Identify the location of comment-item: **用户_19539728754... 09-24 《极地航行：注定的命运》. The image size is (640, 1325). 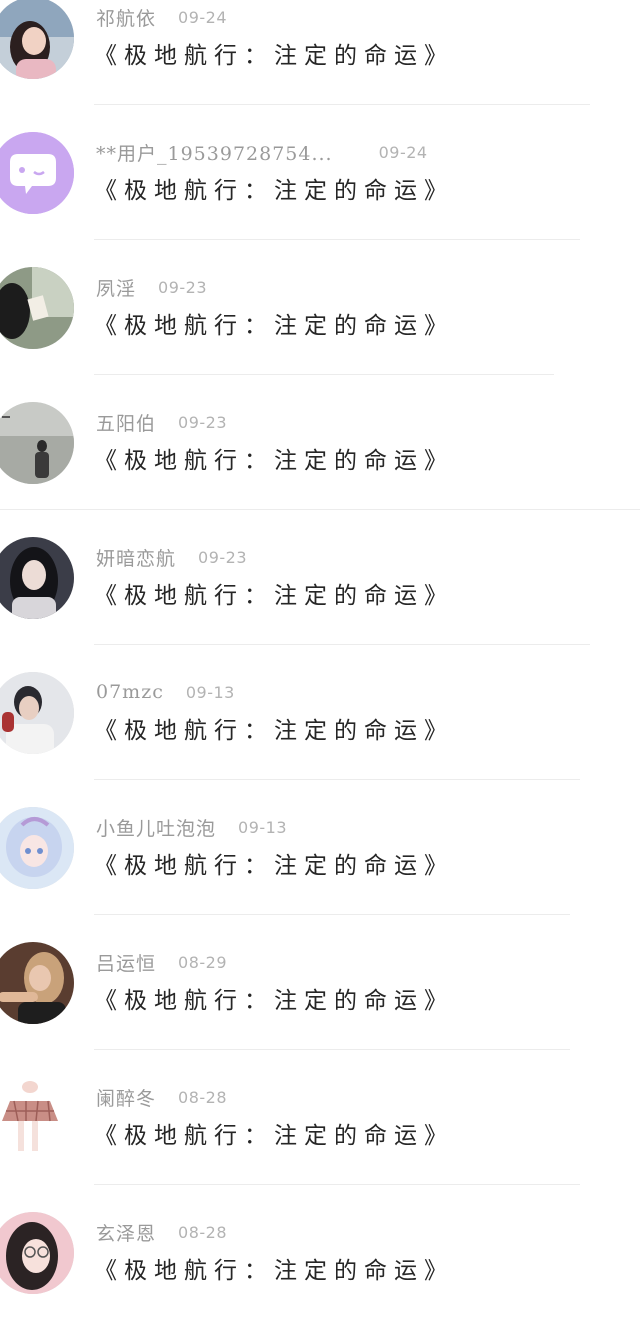
(320, 177).